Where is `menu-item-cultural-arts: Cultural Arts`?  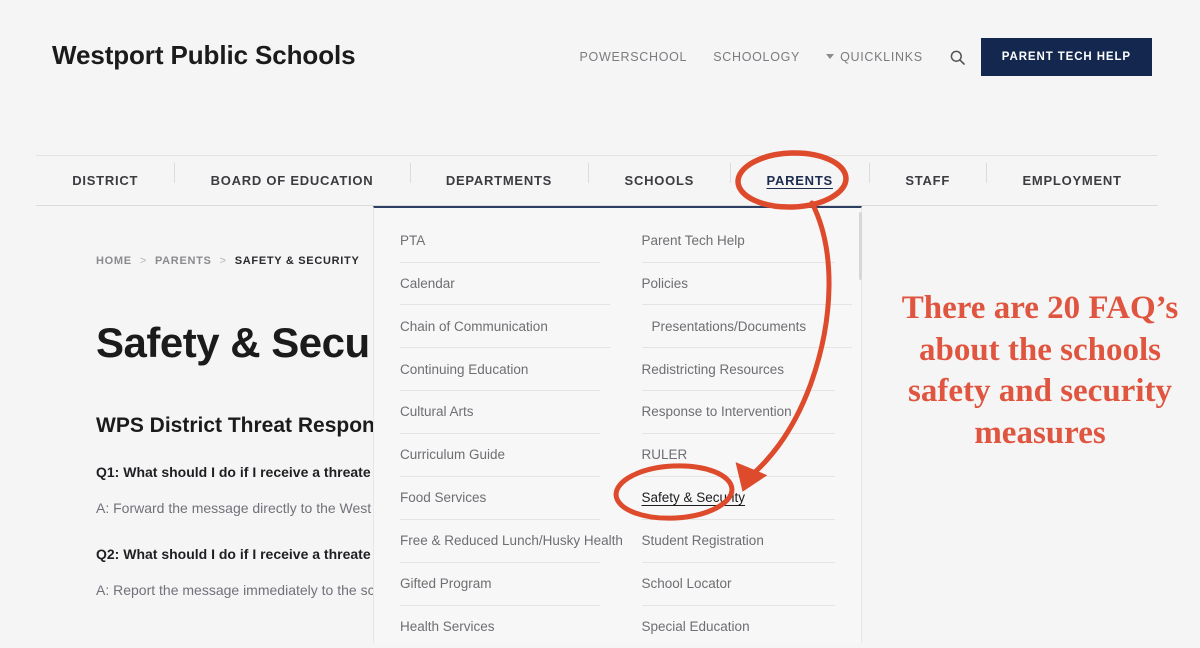
menu-item-cultural-arts: Cultural Arts is located at coordinates (500, 413).